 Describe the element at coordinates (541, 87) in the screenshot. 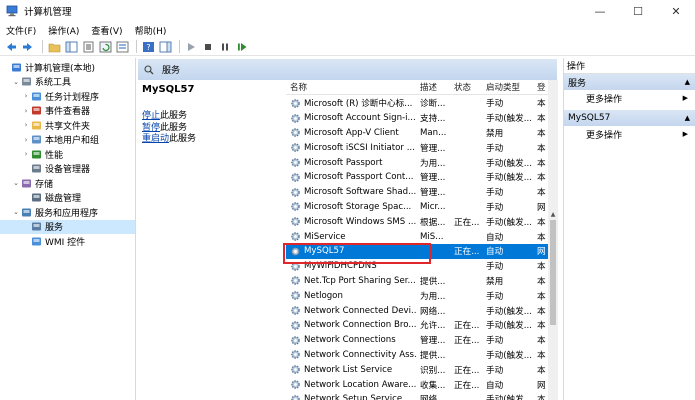

I see `column-logon: 登` at that location.